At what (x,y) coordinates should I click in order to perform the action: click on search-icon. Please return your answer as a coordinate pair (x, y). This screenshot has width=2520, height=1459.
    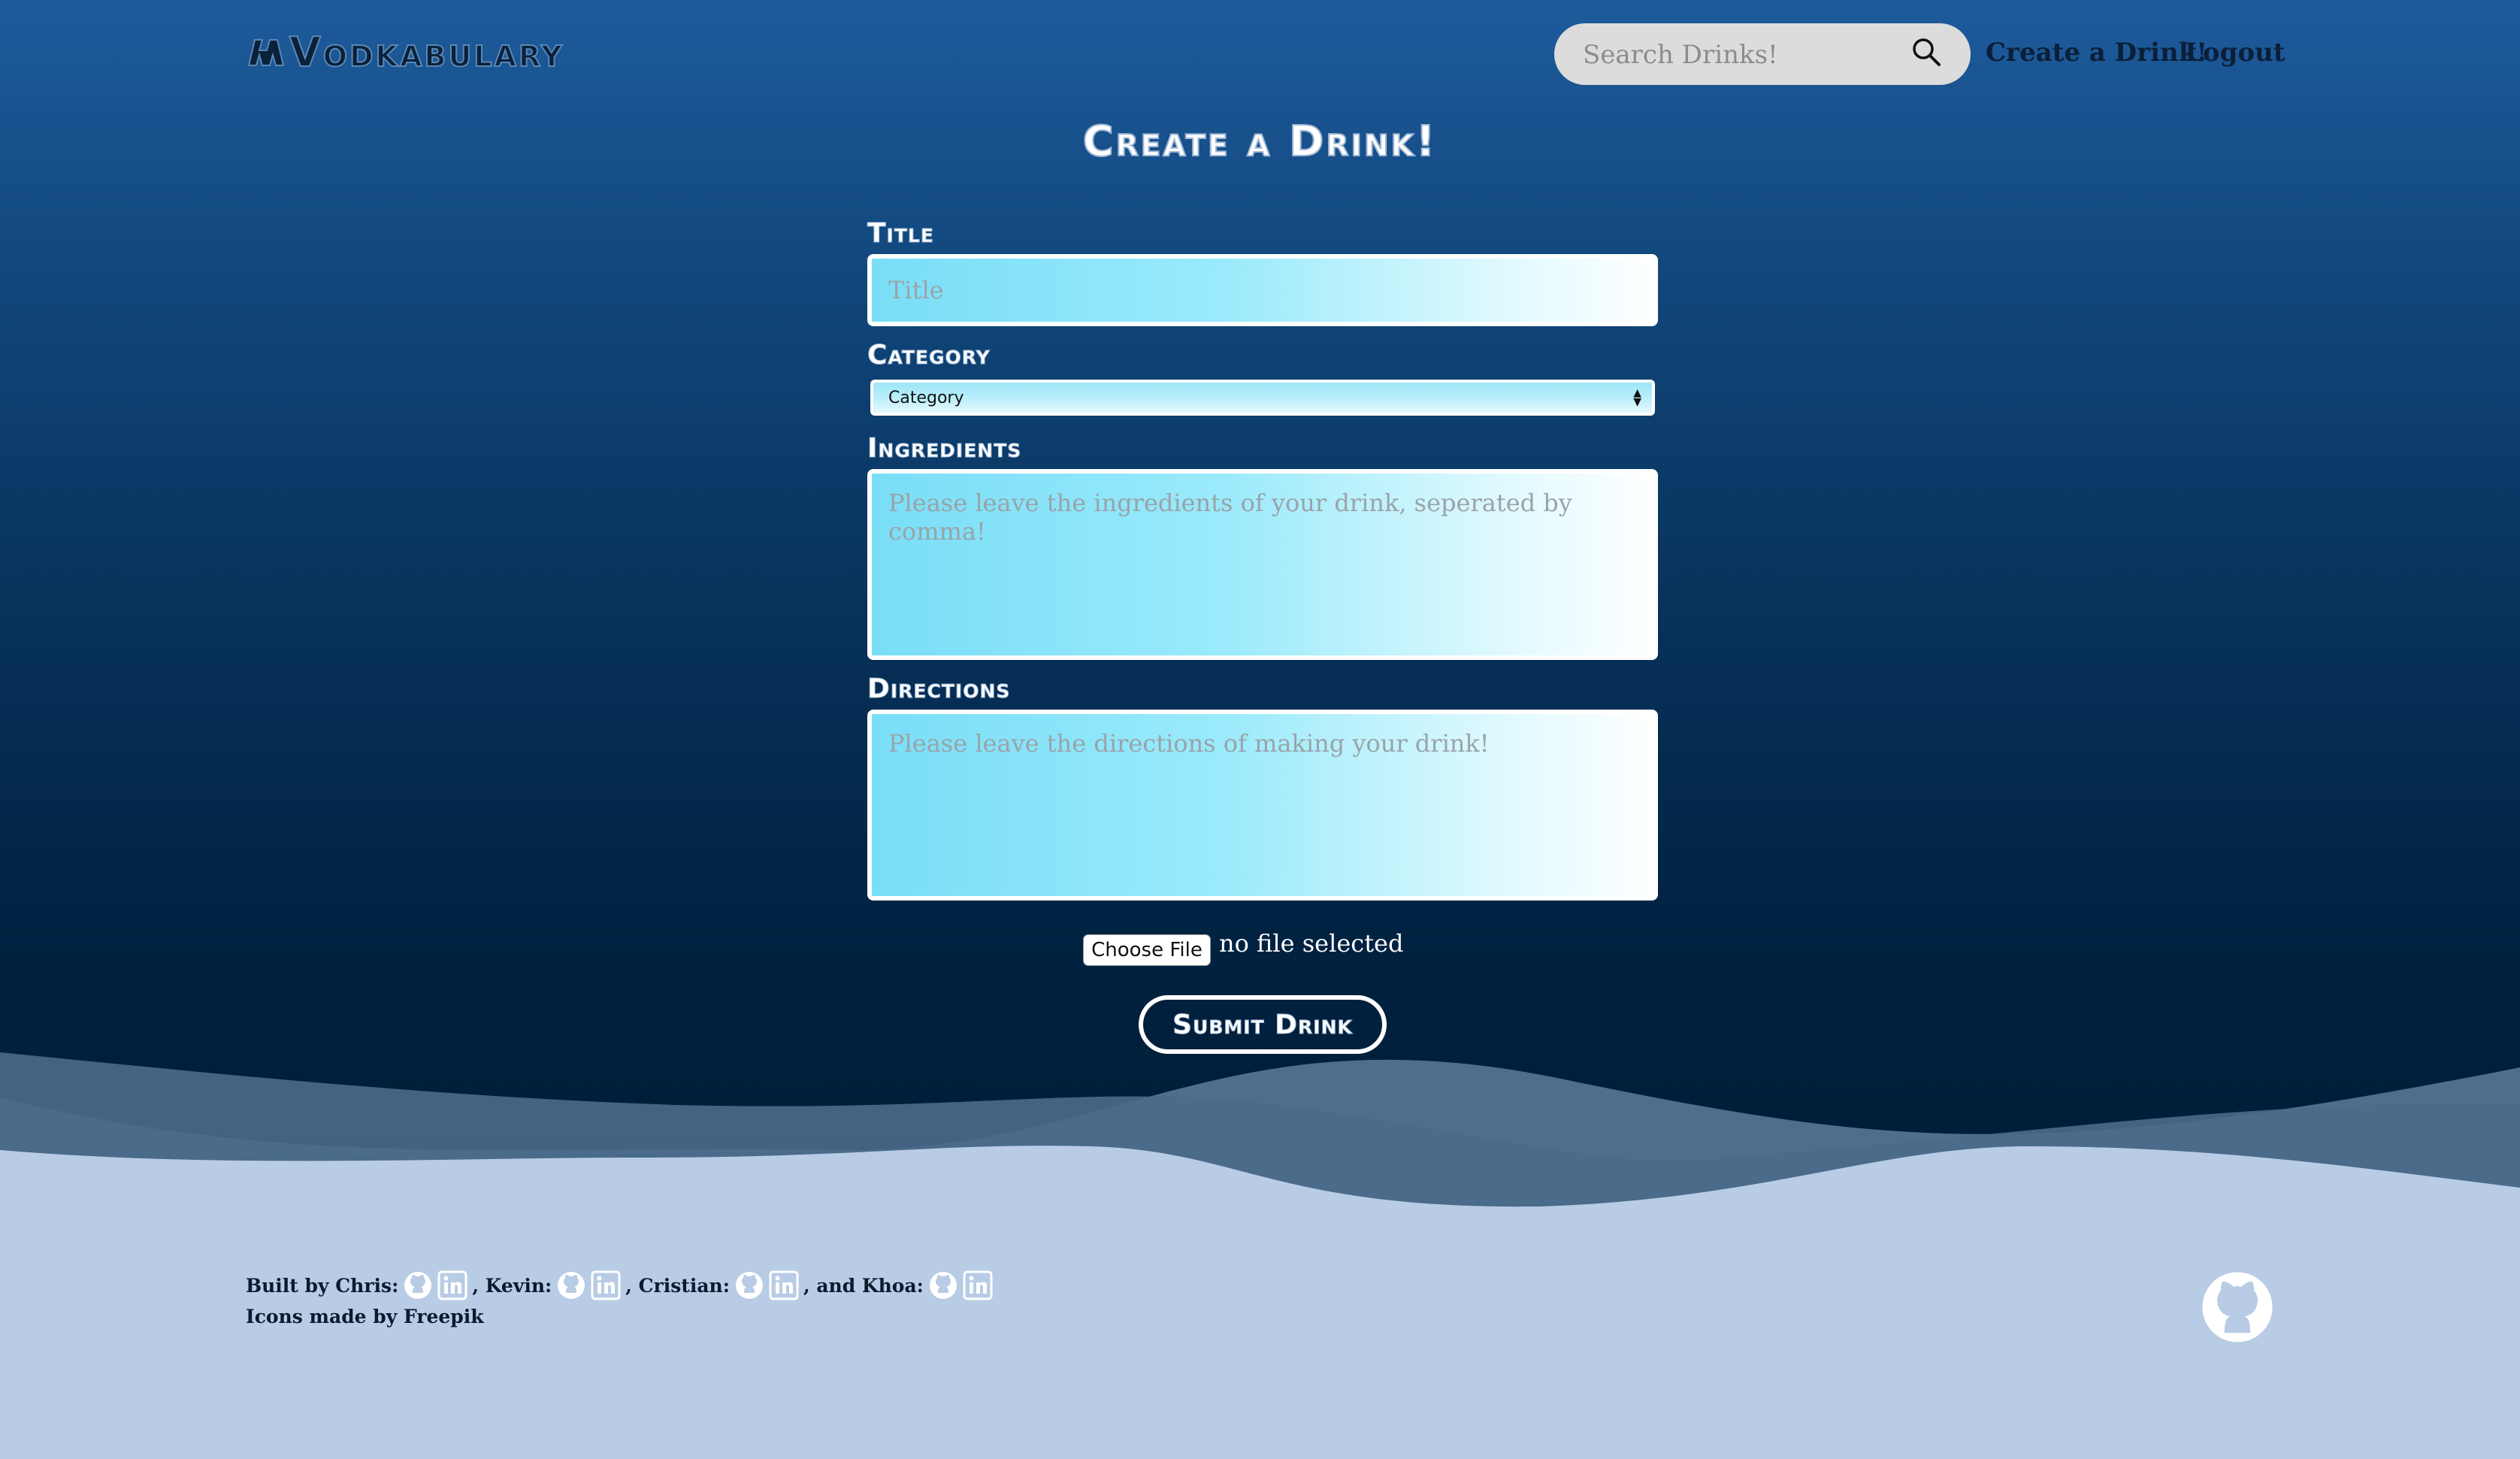
    Looking at the image, I should click on (1926, 52).